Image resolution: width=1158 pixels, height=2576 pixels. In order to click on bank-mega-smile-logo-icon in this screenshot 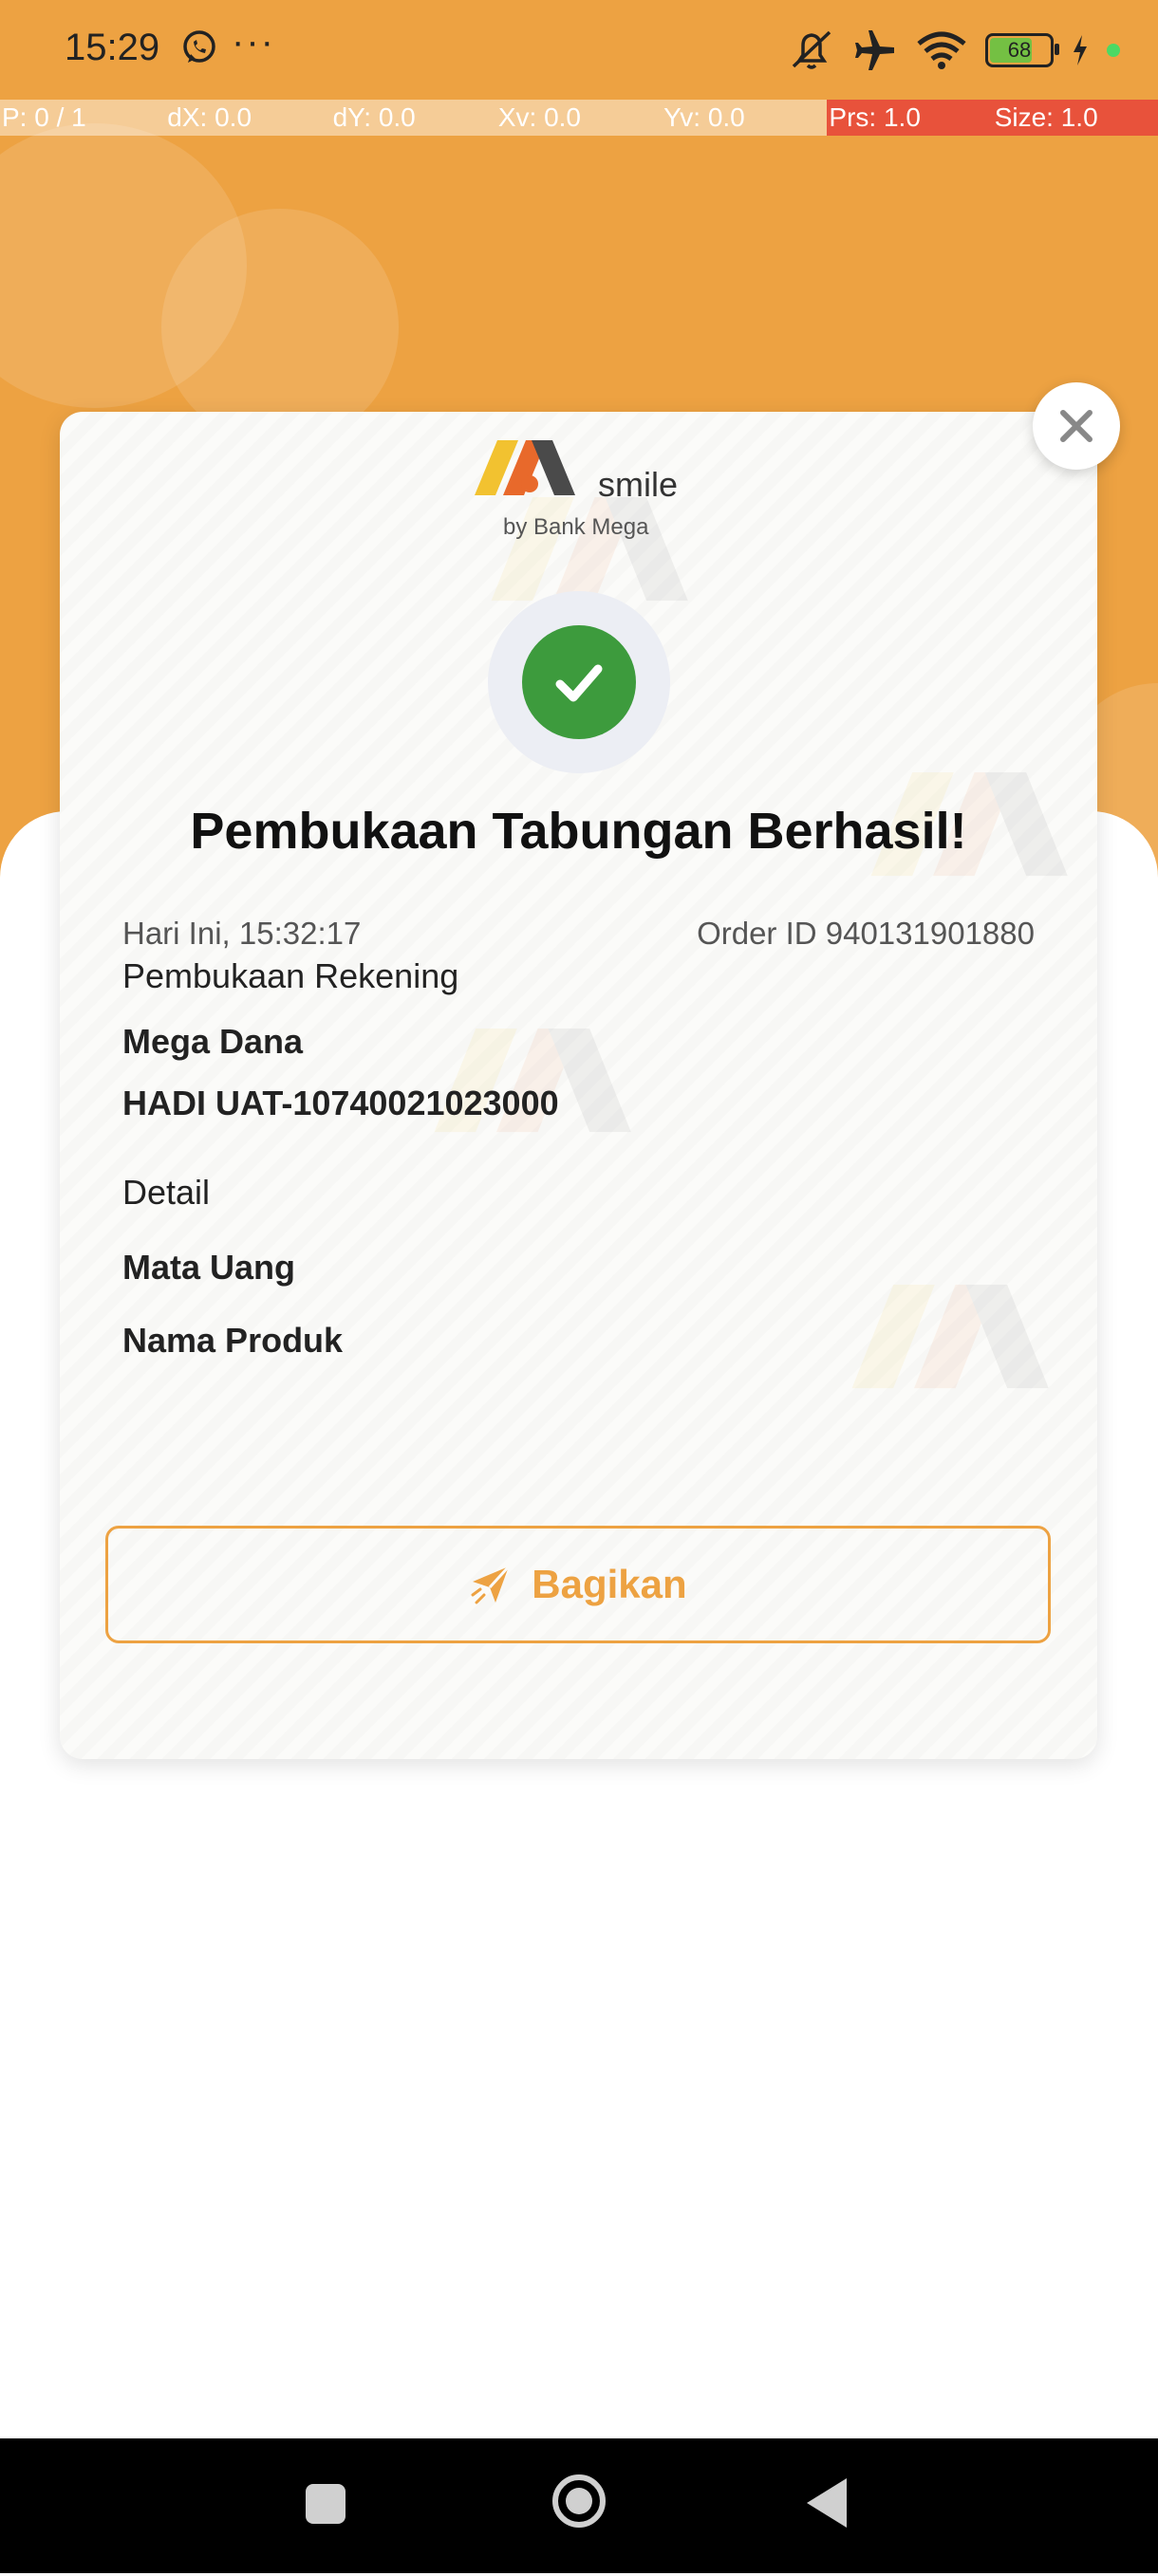, I will do `click(525, 467)`.